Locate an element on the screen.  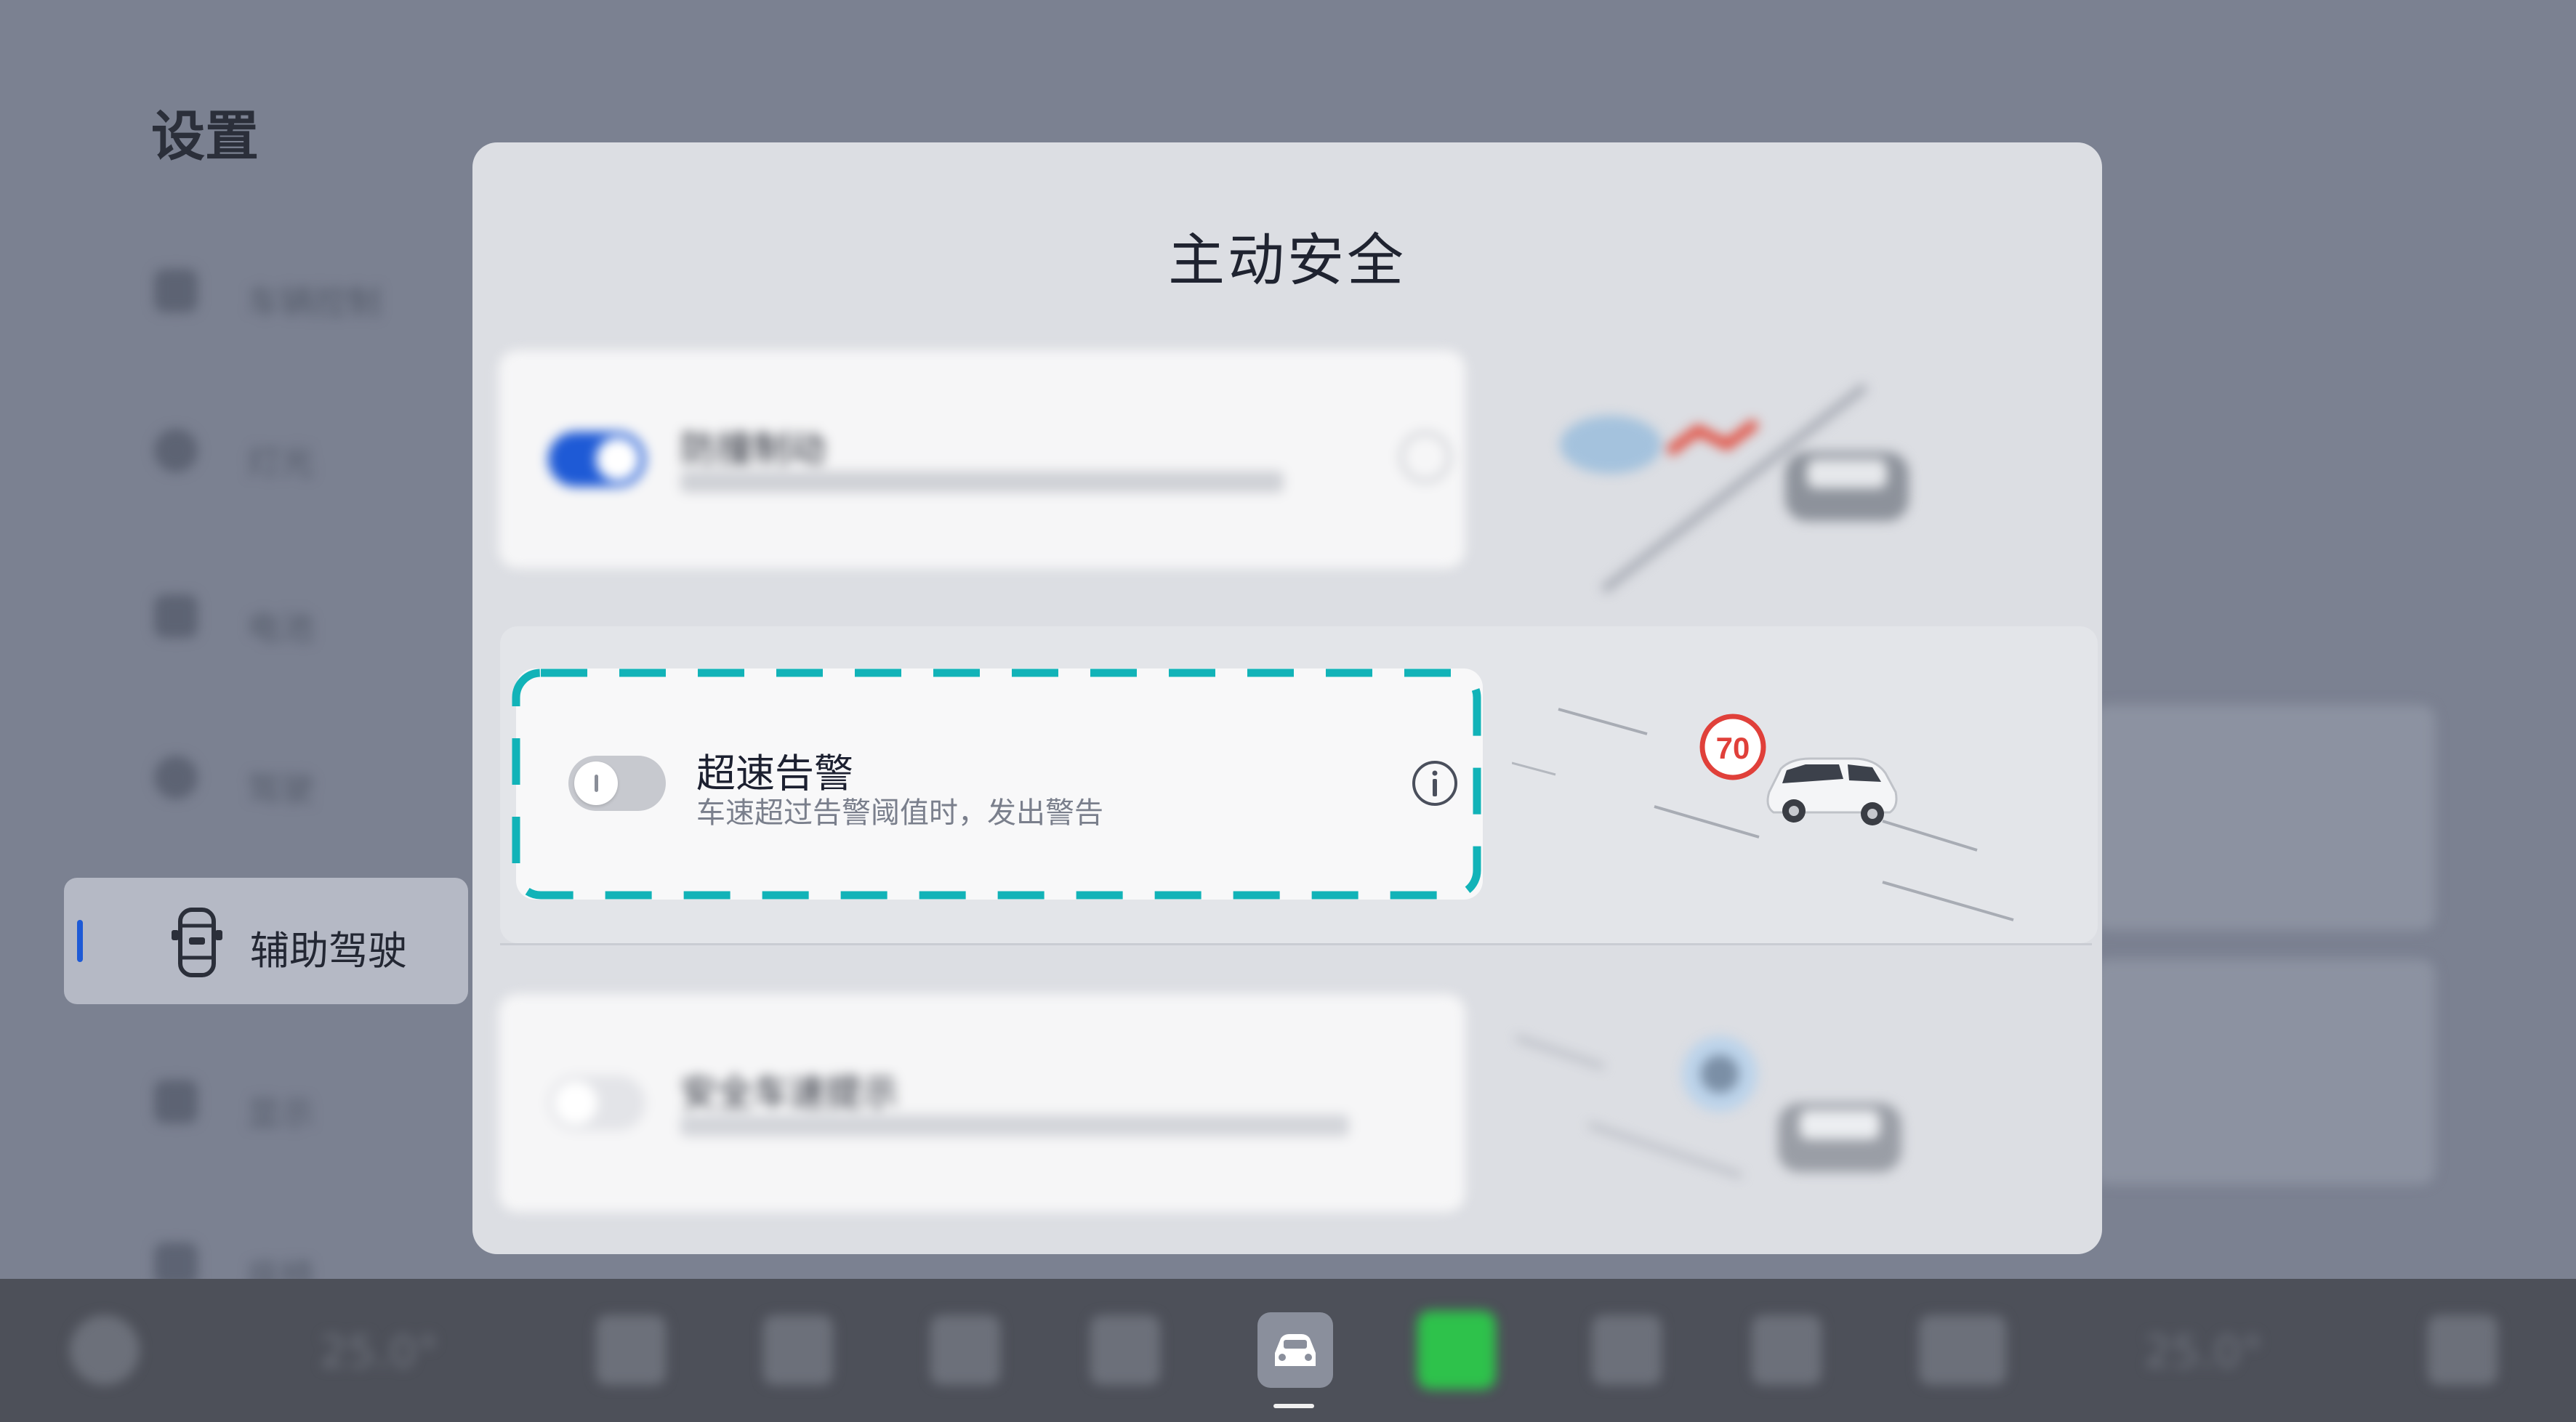
setting-card: 防撞制动 is located at coordinates (982, 459).